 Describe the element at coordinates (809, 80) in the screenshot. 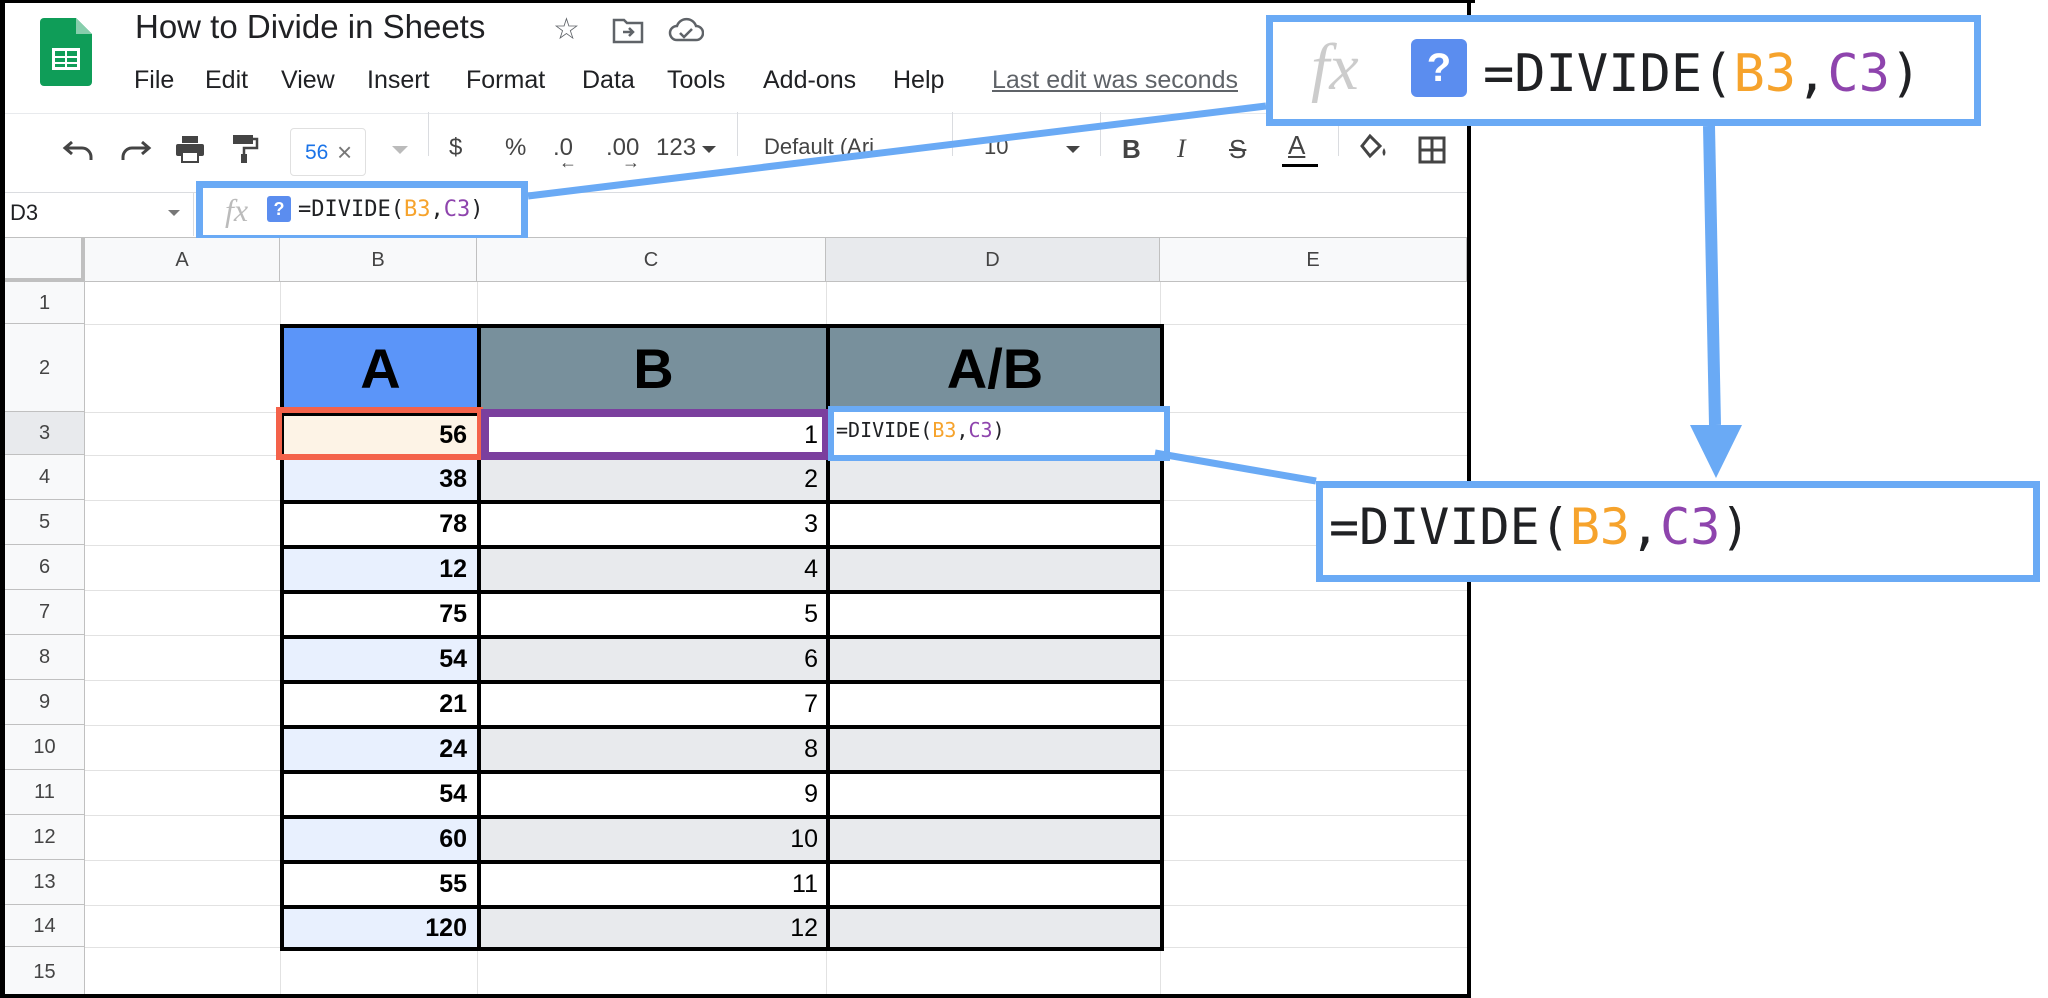

I see `menu-addons: Add-ons` at that location.